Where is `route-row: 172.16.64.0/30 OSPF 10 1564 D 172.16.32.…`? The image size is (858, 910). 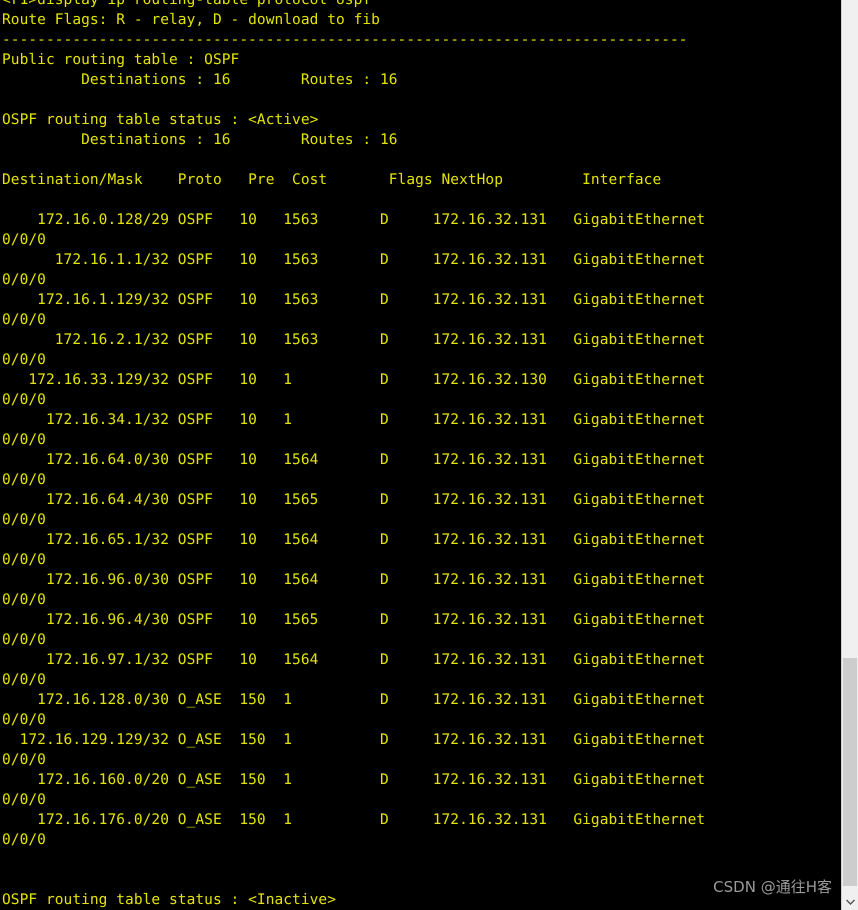
route-row: 172.16.64.0/30 OSPF 10 1564 D 172.16.32.… is located at coordinates (354, 460).